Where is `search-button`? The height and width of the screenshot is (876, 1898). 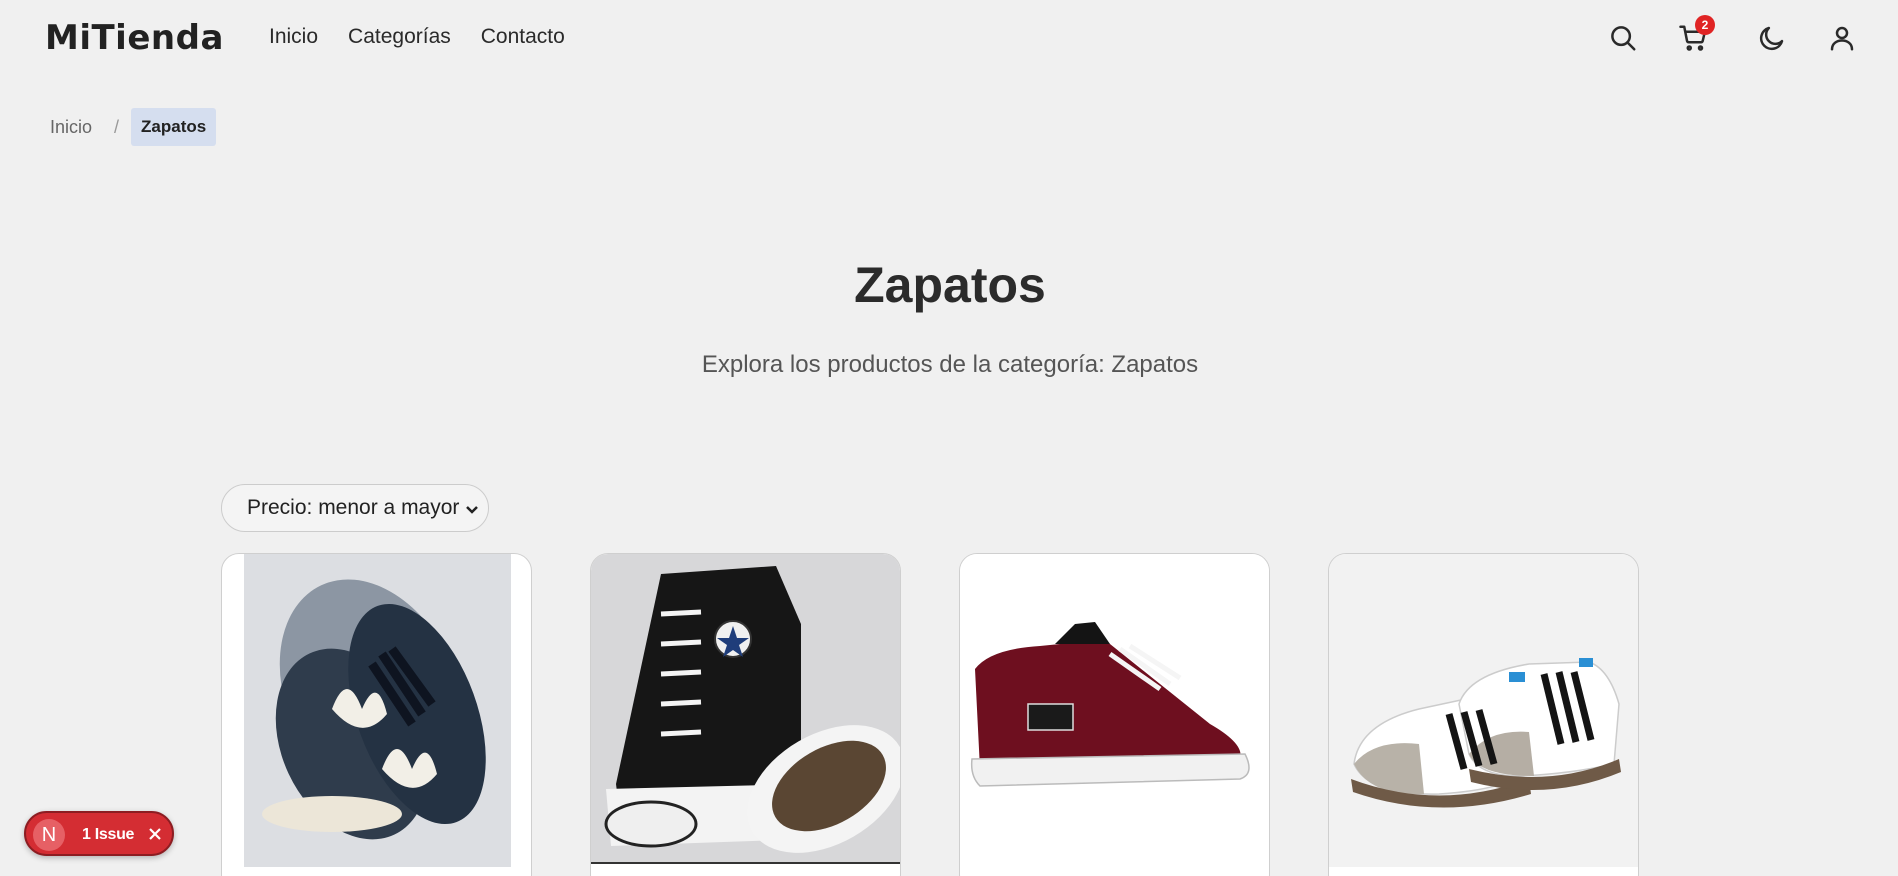 search-button is located at coordinates (1623, 38).